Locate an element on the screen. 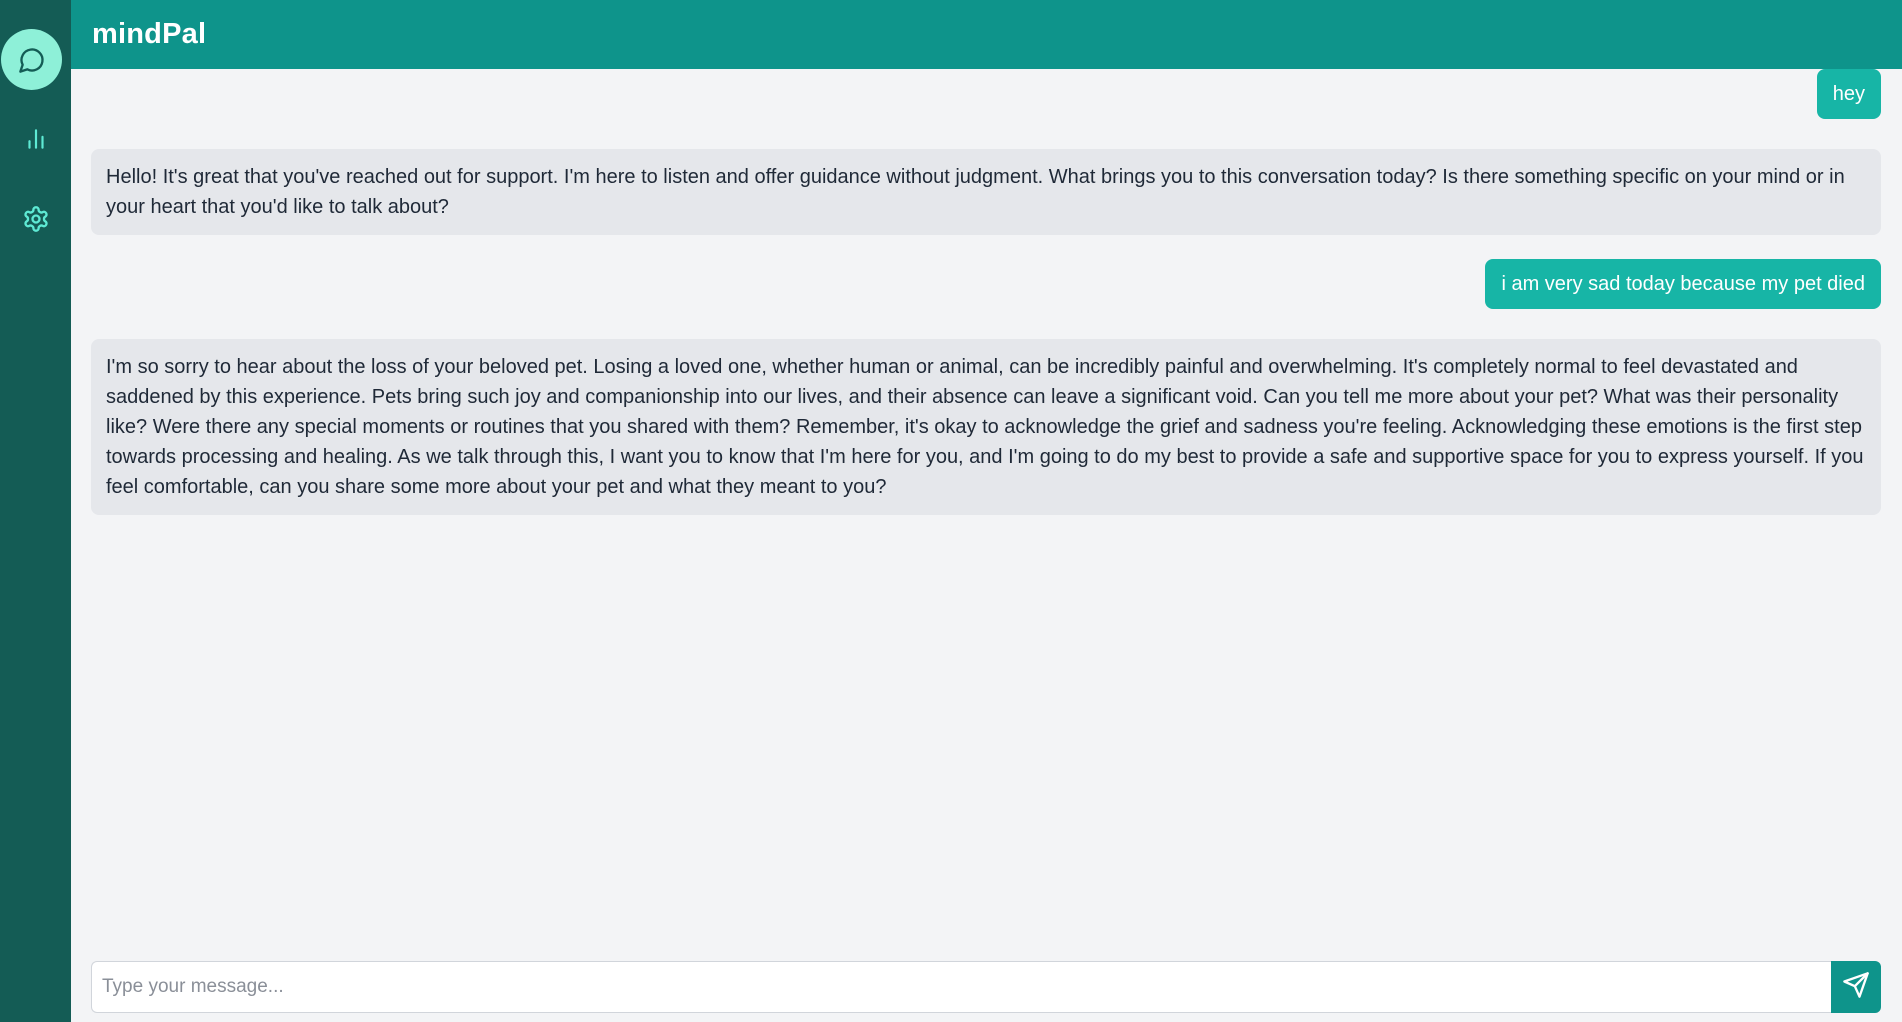 The height and width of the screenshot is (1022, 1902). nav-stats-button is located at coordinates (36, 139).